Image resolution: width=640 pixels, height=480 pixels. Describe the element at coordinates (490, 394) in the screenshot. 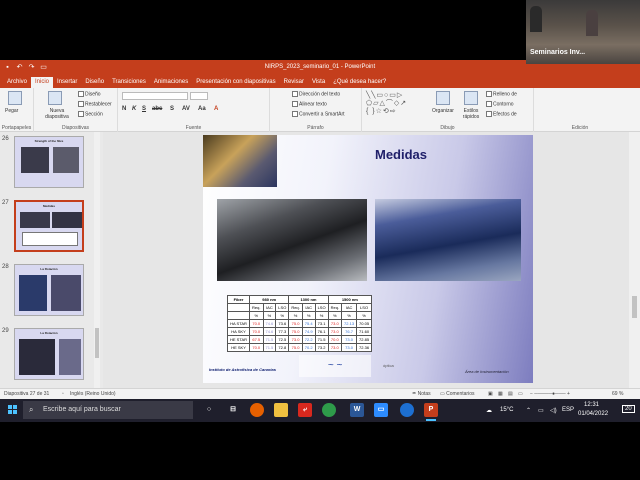

I see `normal-view-icon: ▣` at that location.